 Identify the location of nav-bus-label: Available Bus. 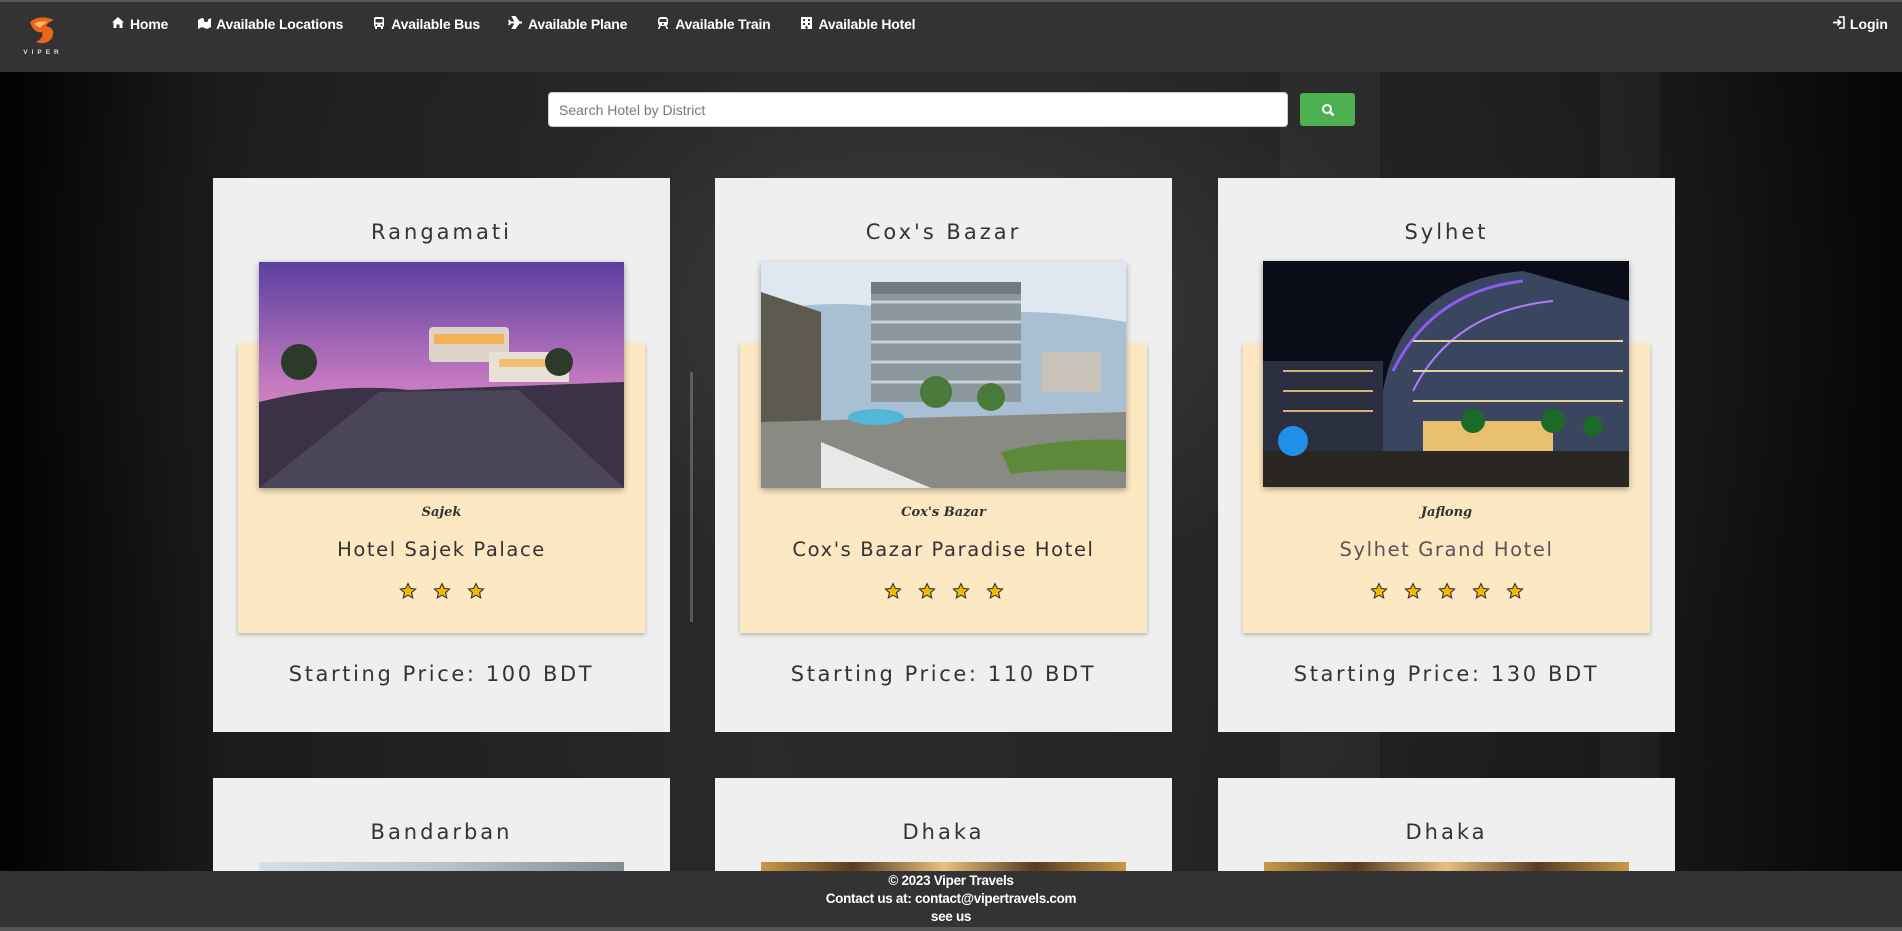
(435, 24).